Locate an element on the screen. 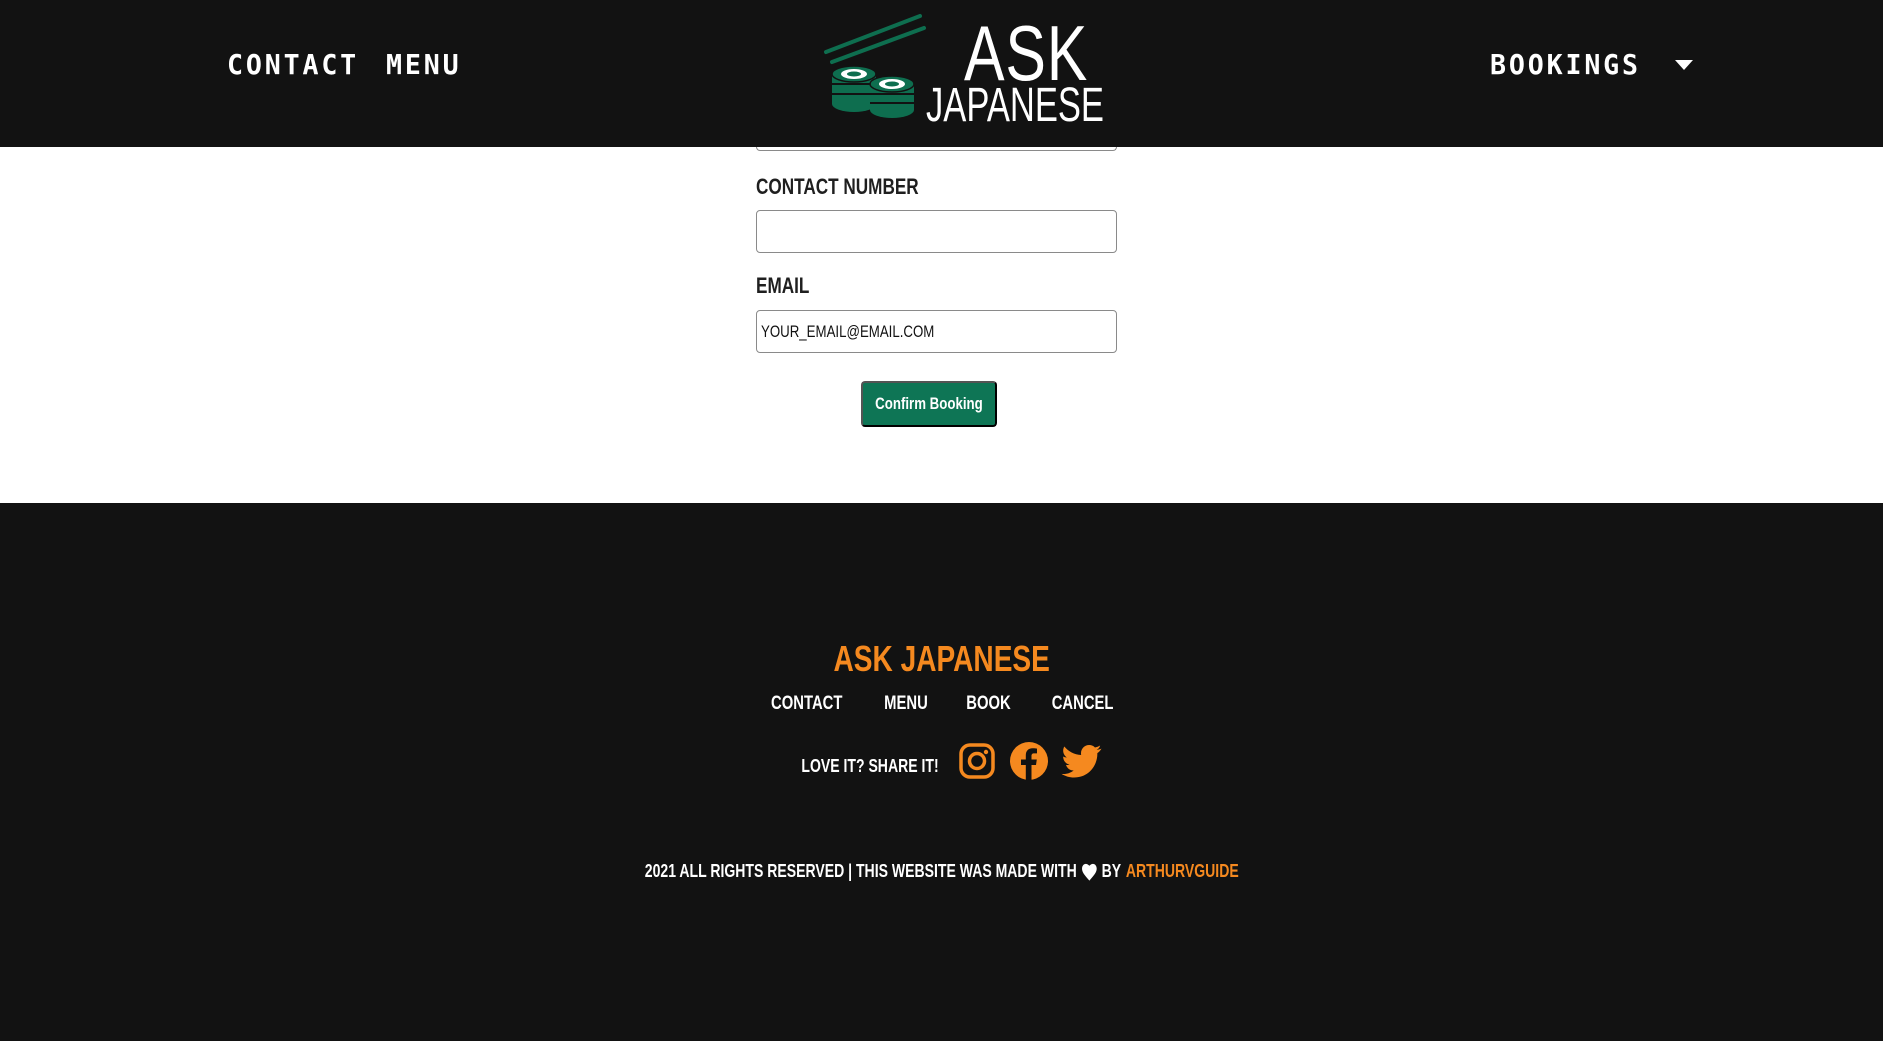 The height and width of the screenshot is (1041, 1883). email-value: YOUR_EMAIL@EMAIL.COM is located at coordinates (848, 331).